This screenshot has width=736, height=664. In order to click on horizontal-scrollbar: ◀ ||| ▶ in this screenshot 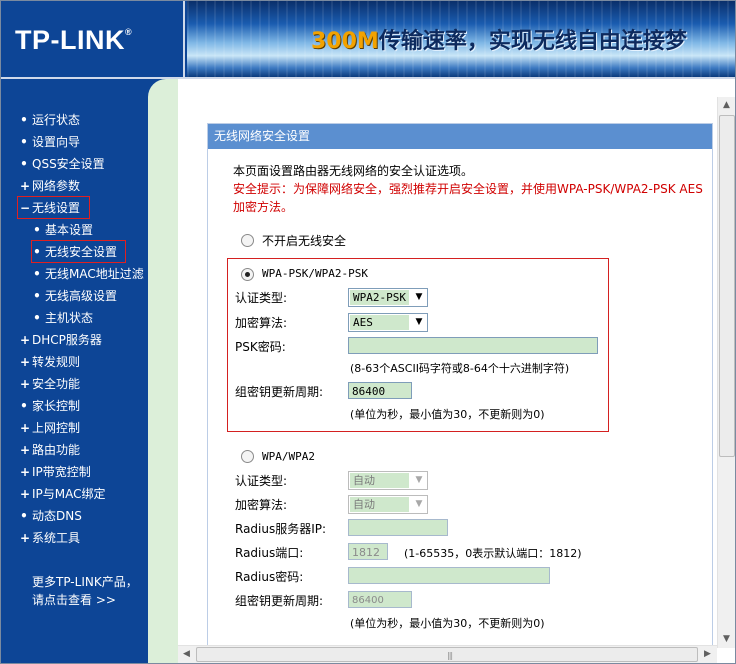, I will do `click(447, 654)`.